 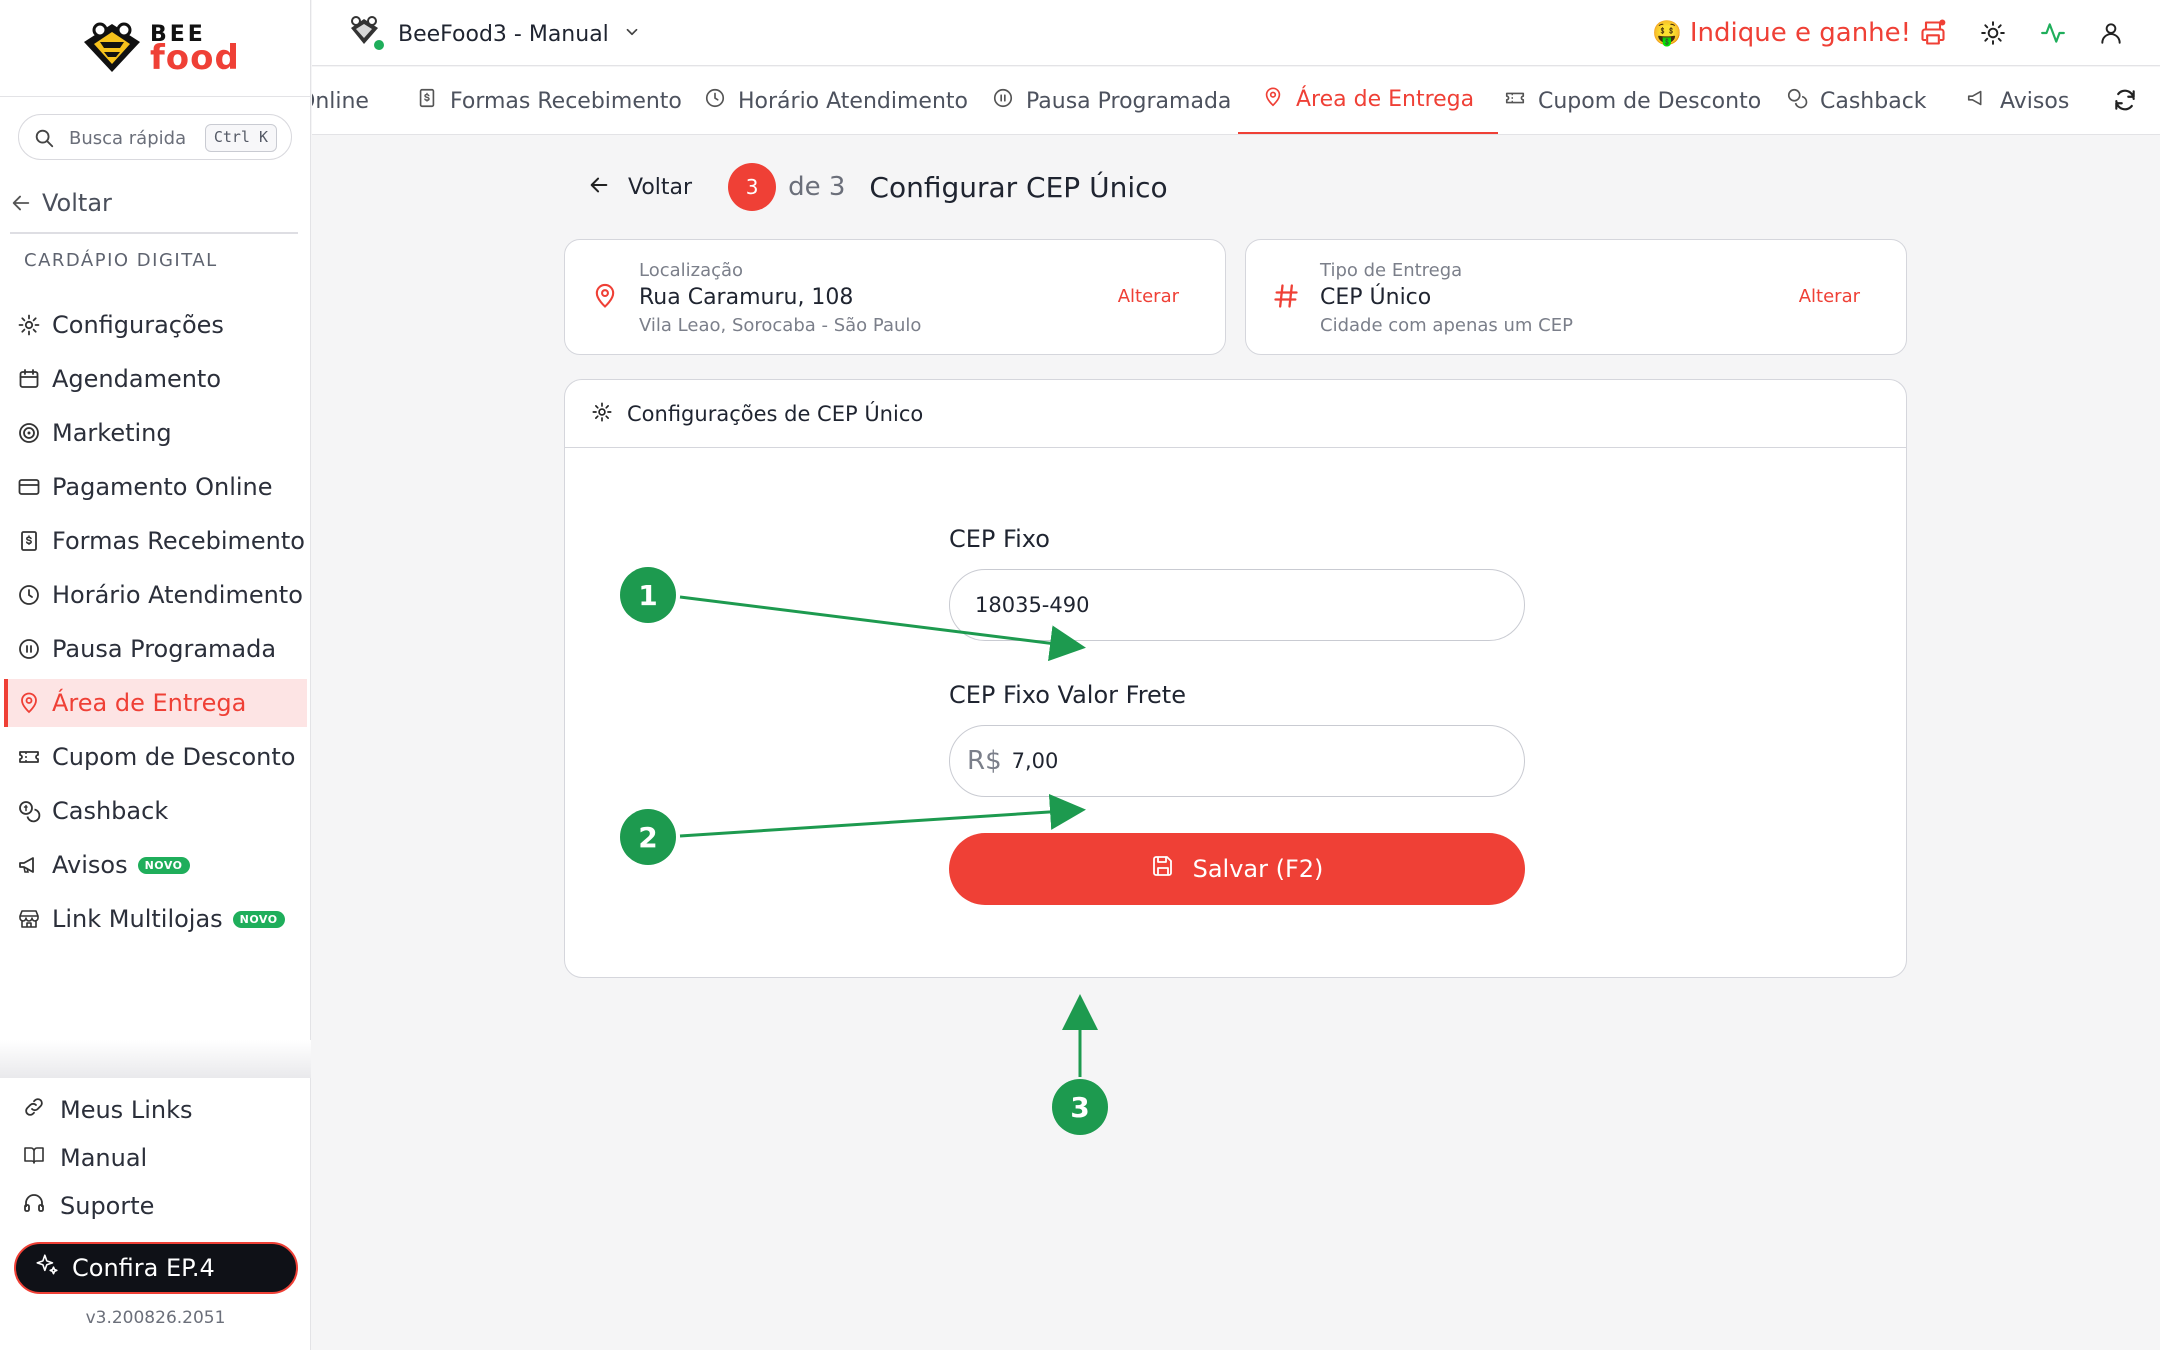 I want to click on frete-value: 7,00, so click(x=1035, y=761).